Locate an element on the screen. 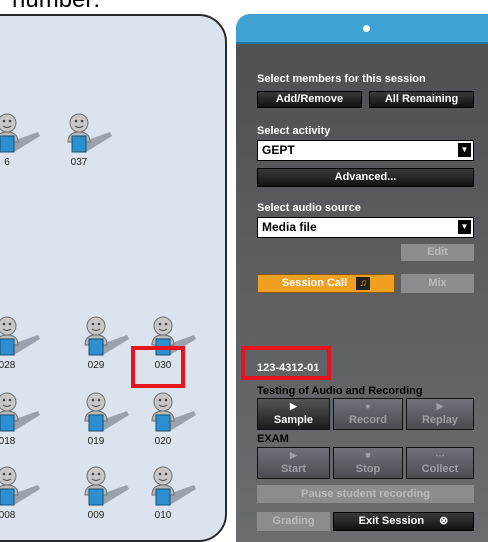  sample-button: ▶ Sample is located at coordinates (293, 414).